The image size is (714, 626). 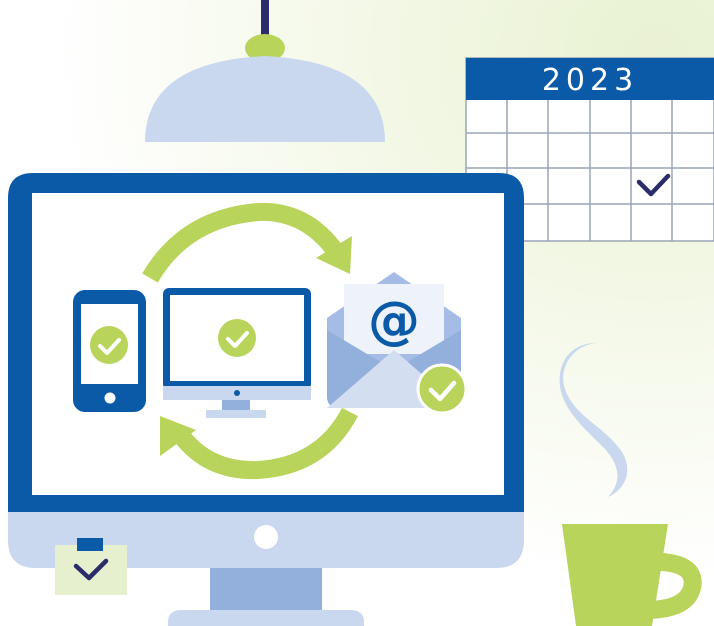 What do you see at coordinates (237, 338) in the screenshot?
I see `desktop-check-icon` at bounding box center [237, 338].